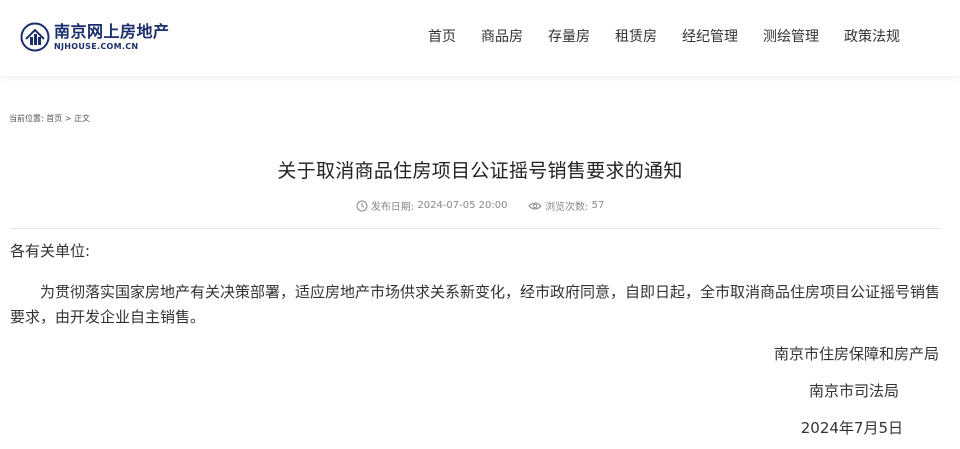 Image resolution: width=960 pixels, height=449 pixels. I want to click on issue-date: 2024年7月5日, so click(851, 428).